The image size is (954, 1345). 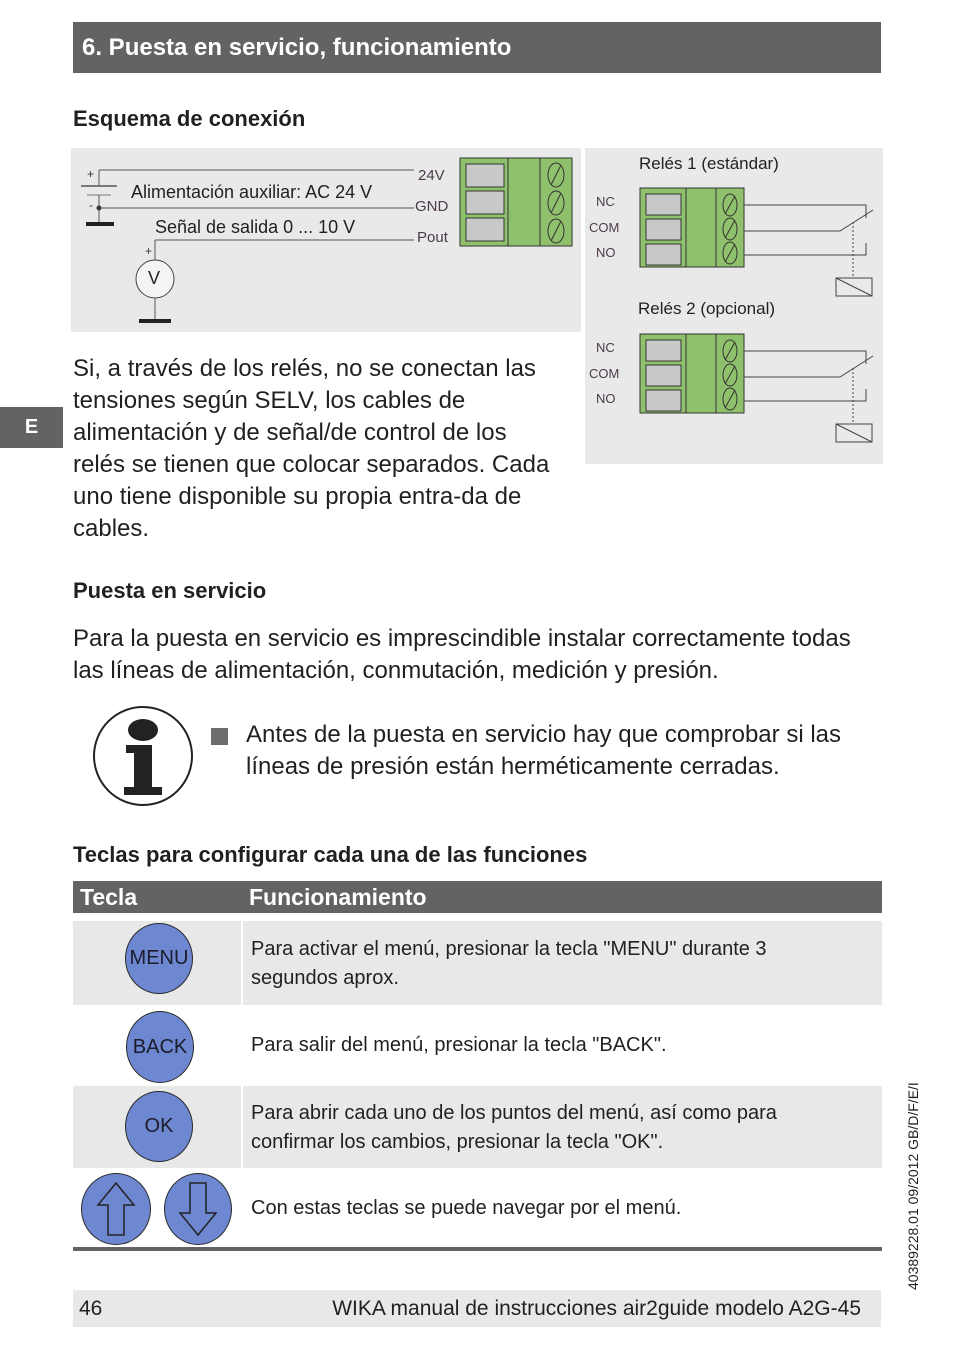 I want to click on ok-key-button: OK, so click(x=159, y=1126).